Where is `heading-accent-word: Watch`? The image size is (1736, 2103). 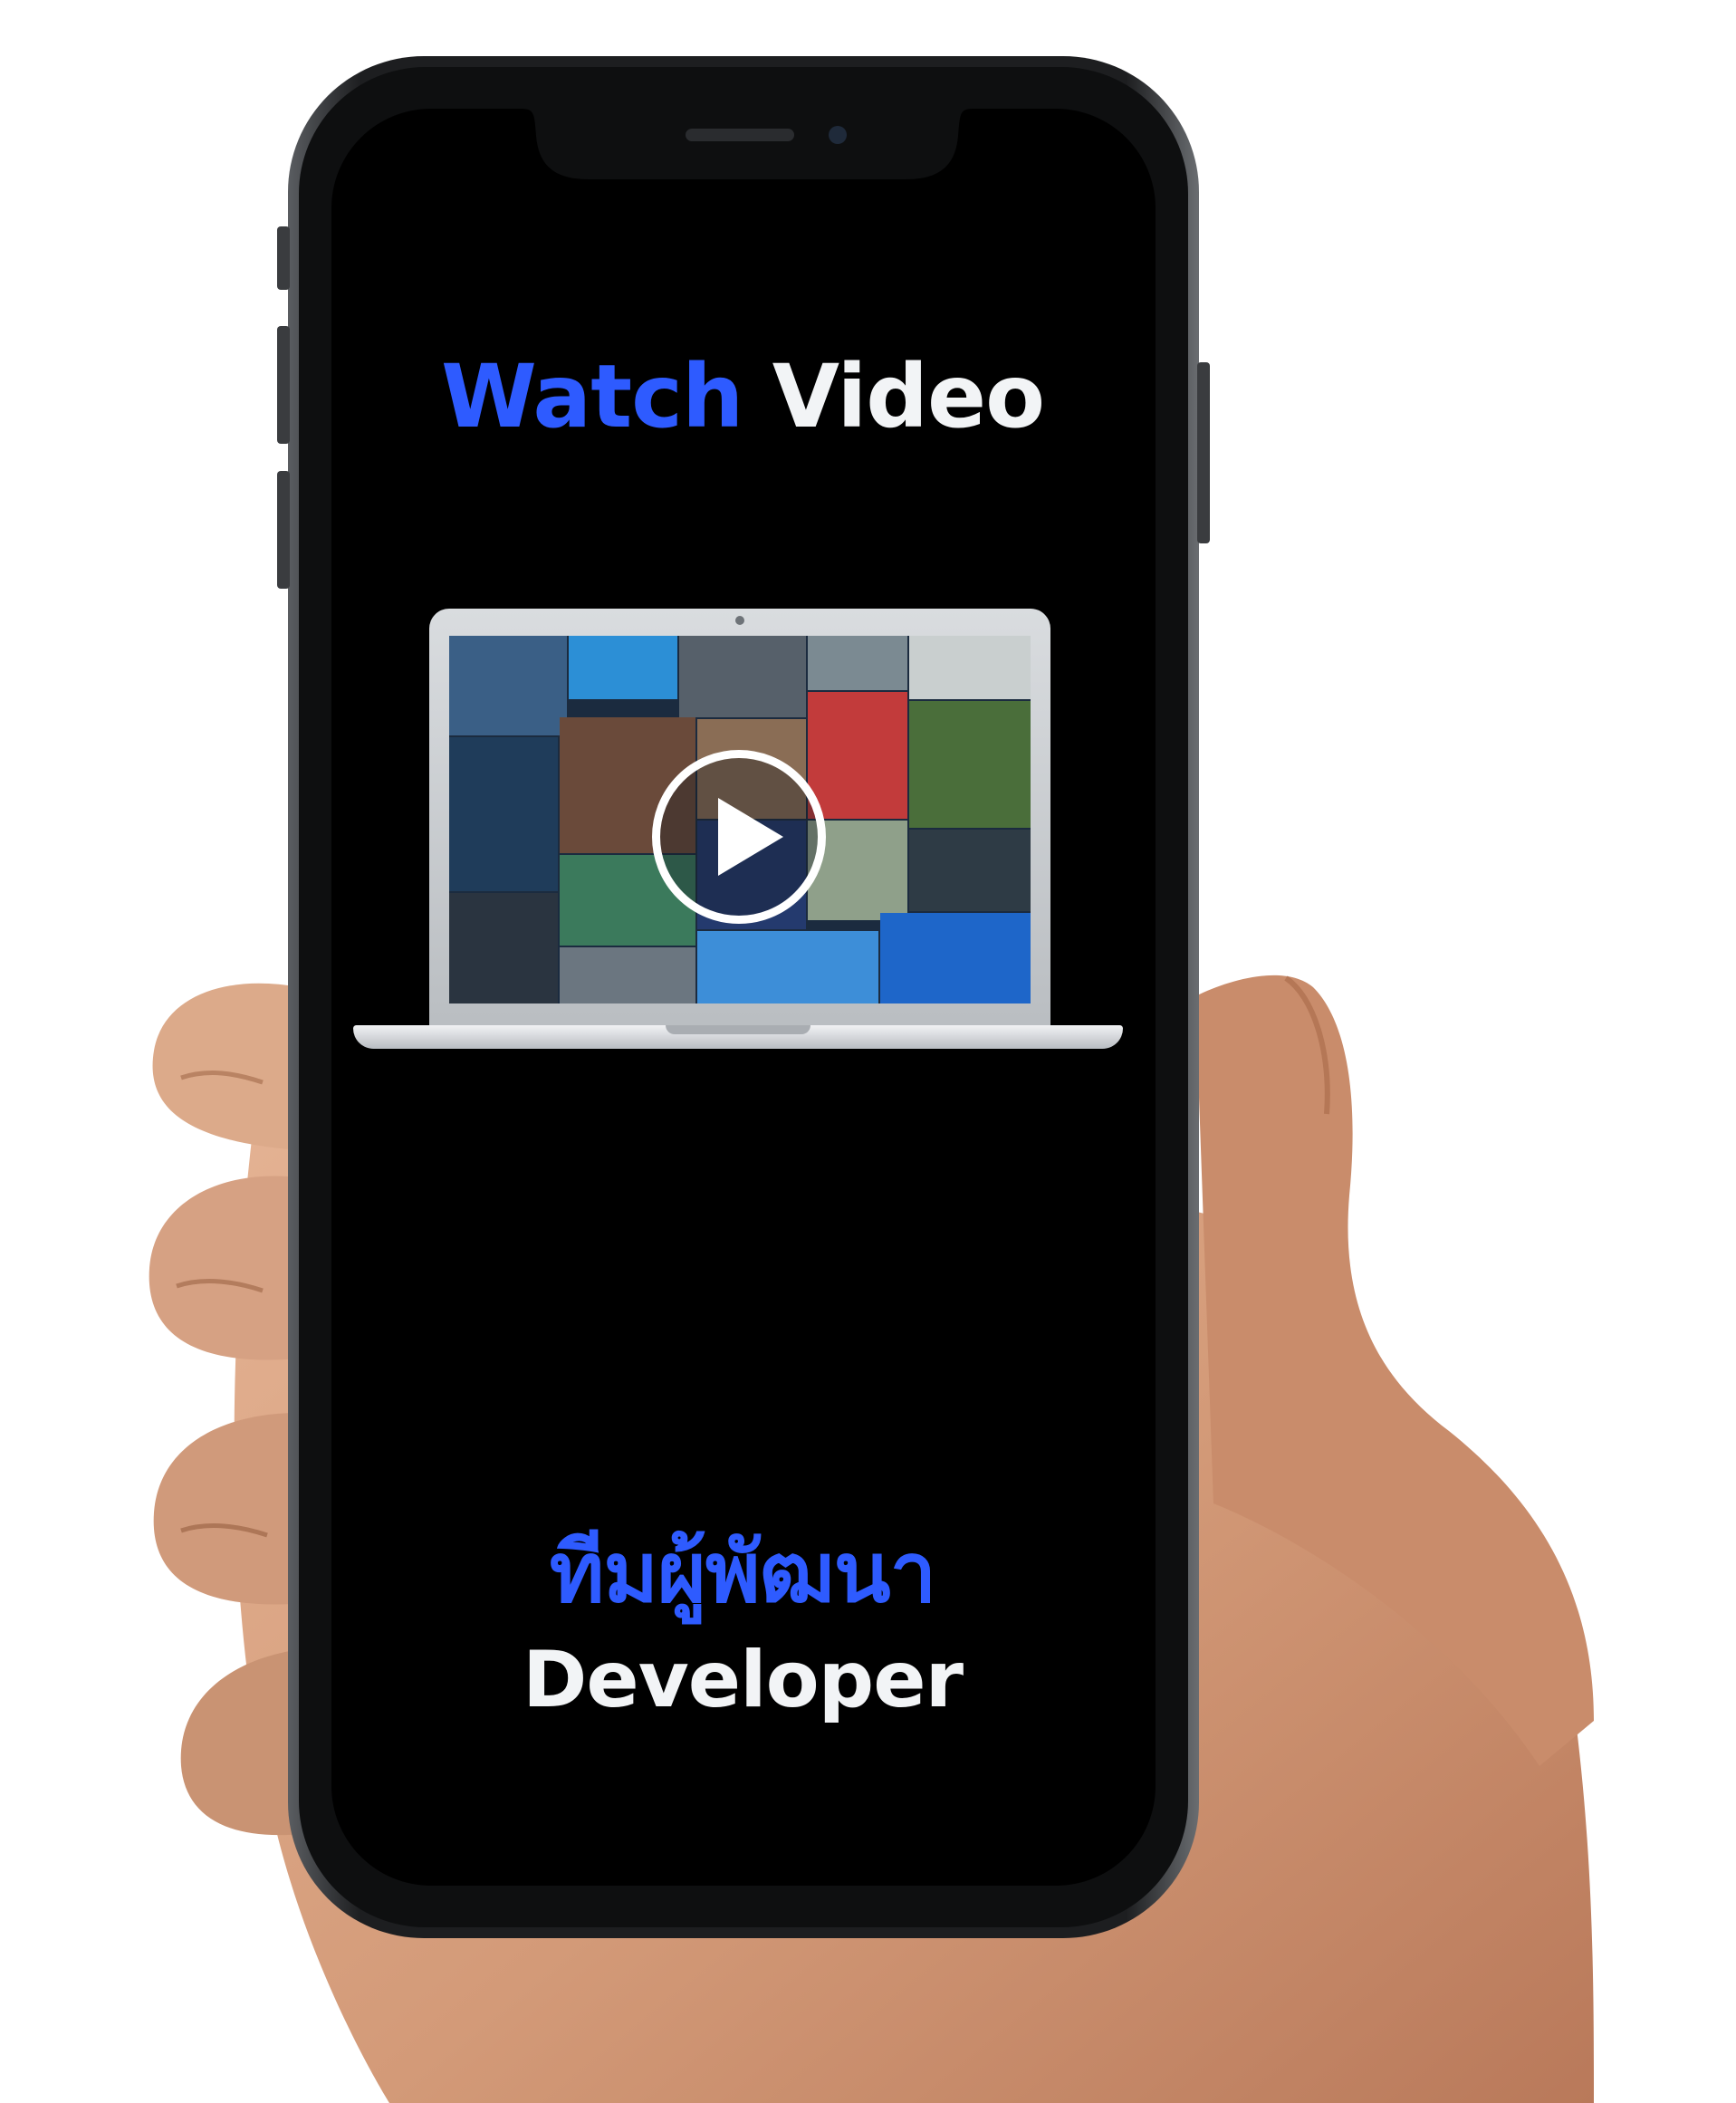 heading-accent-word: Watch is located at coordinates (591, 396).